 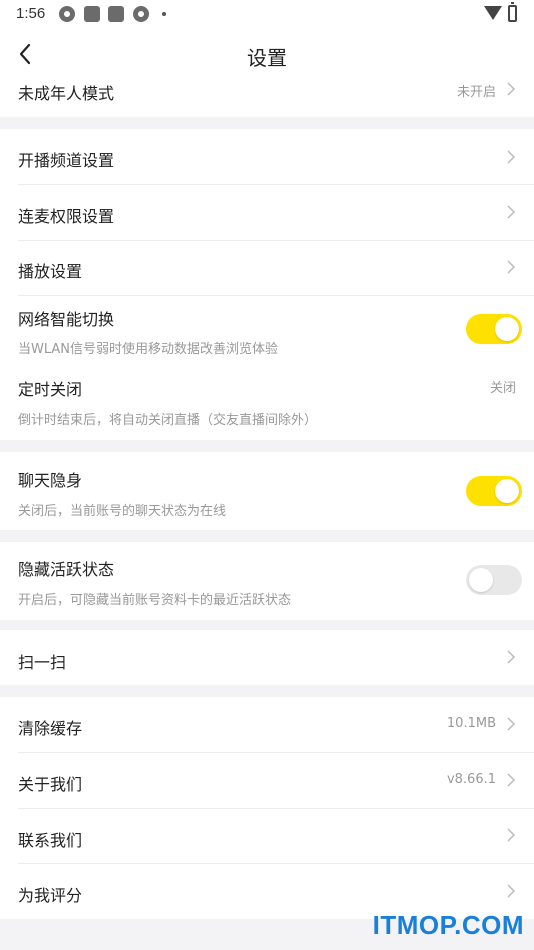 I want to click on battery-icon, so click(x=512, y=12).